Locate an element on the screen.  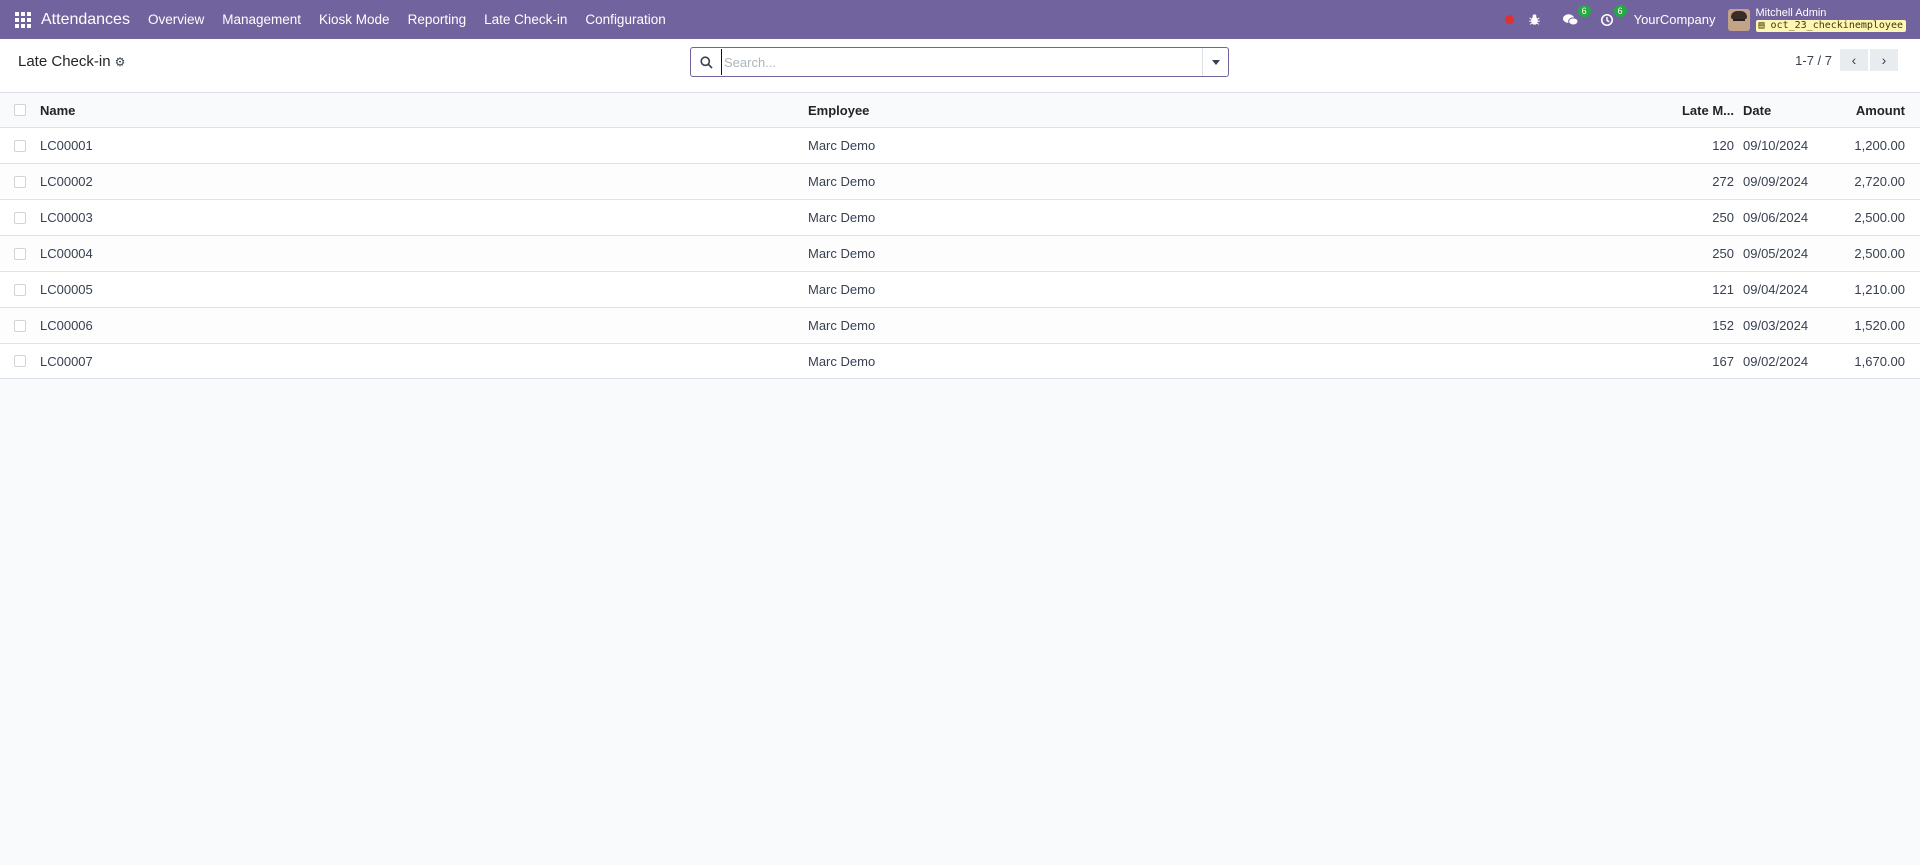
menu-configuration: Configuration is located at coordinates (625, 19).